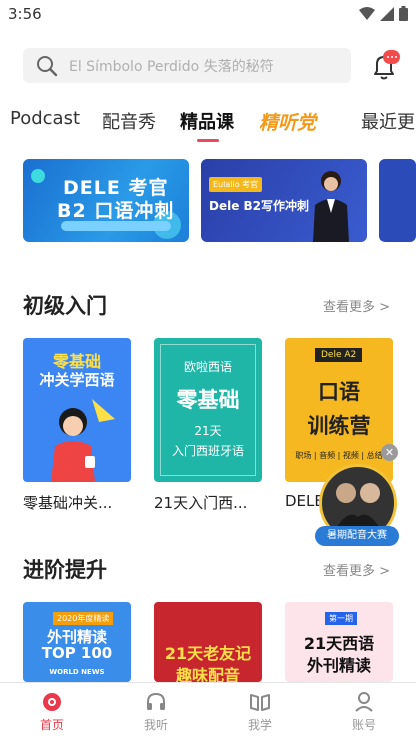 This screenshot has height=739, width=416. I want to click on cover-line: TOP 100, so click(77, 653).